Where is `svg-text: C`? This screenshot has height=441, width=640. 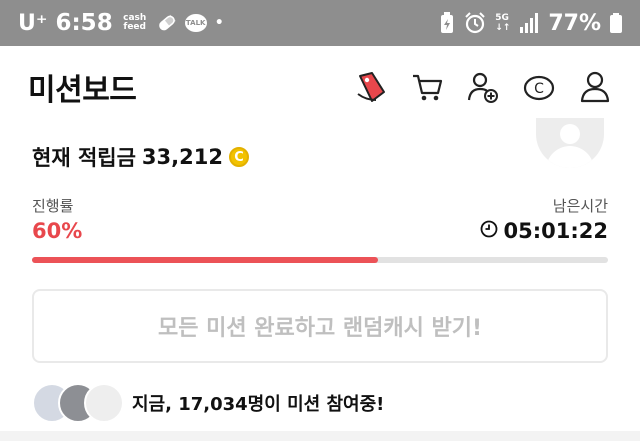
svg-text: C is located at coordinates (539, 89).